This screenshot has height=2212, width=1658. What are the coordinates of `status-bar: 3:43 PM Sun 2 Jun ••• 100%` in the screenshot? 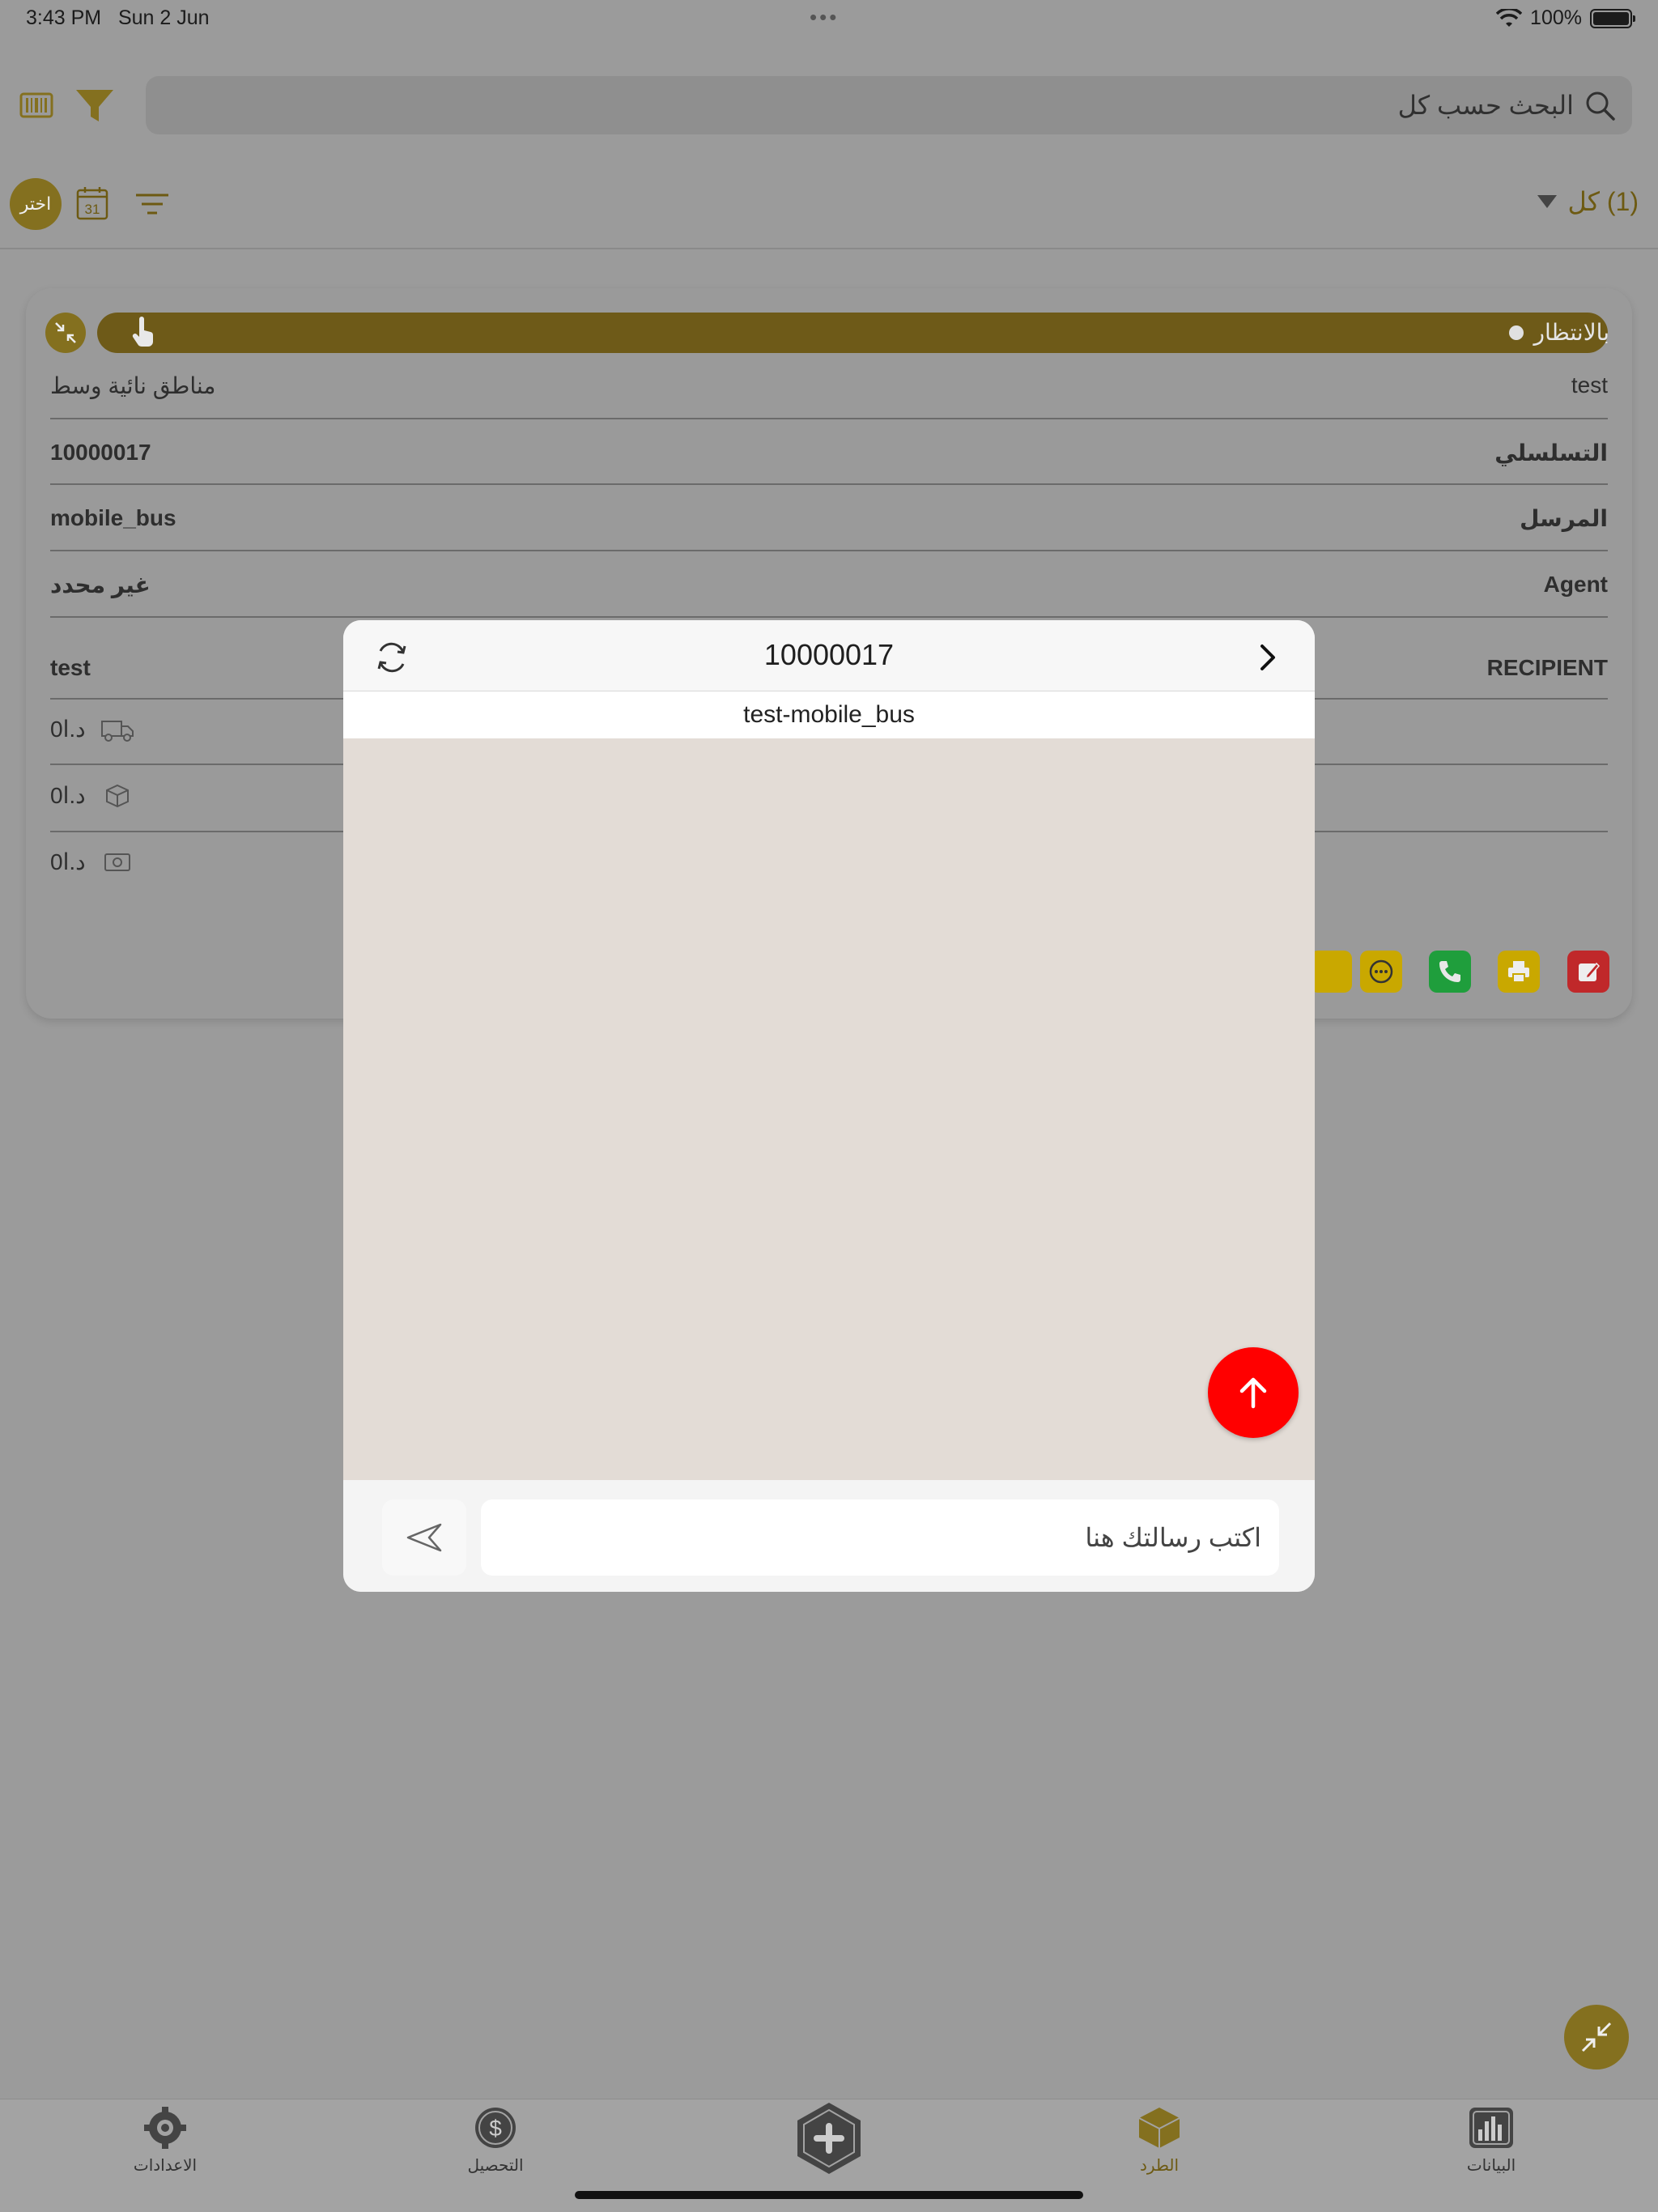 It's located at (829, 19).